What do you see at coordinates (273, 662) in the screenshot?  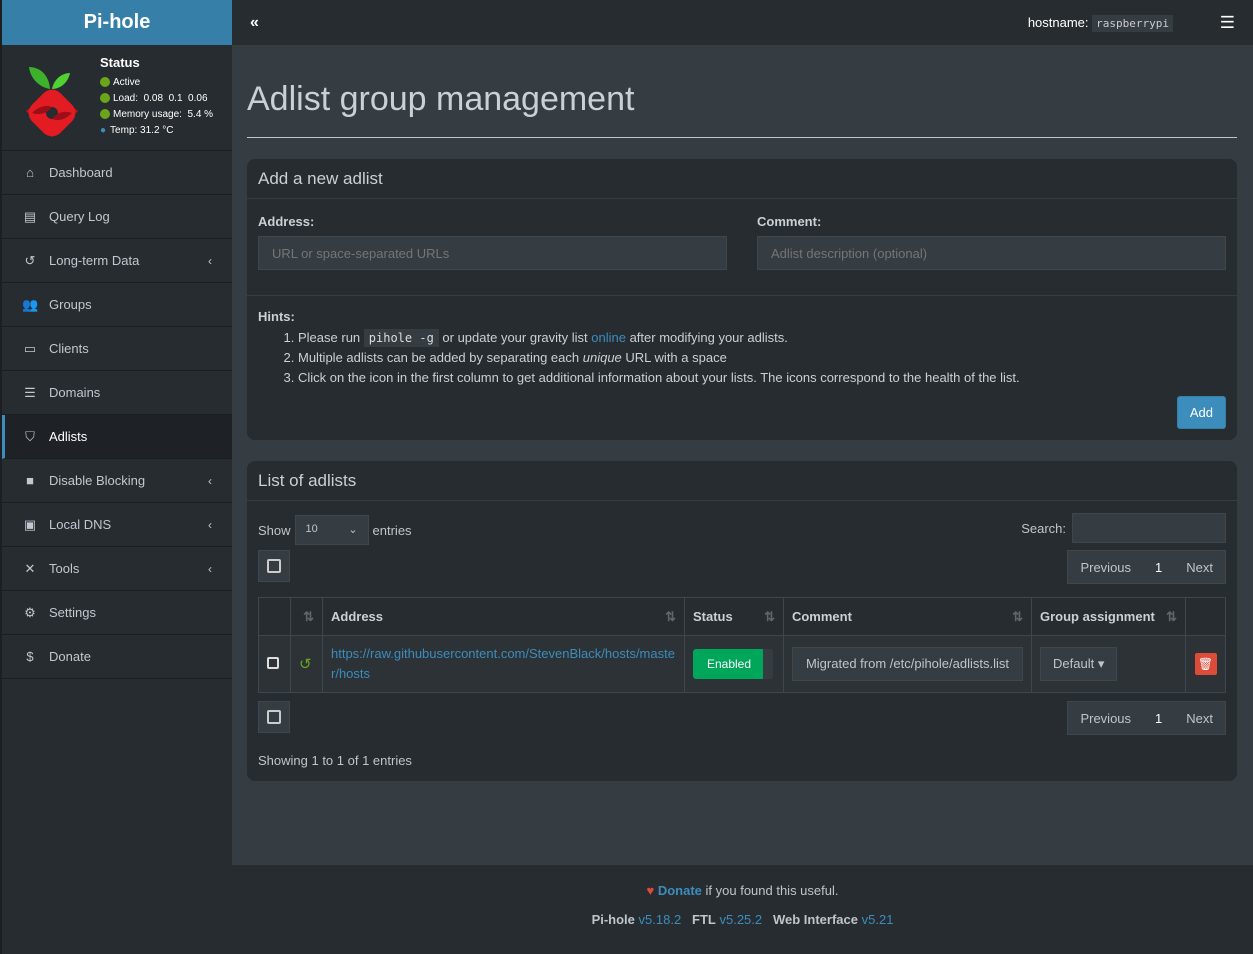 I see `row-checkbox` at bounding box center [273, 662].